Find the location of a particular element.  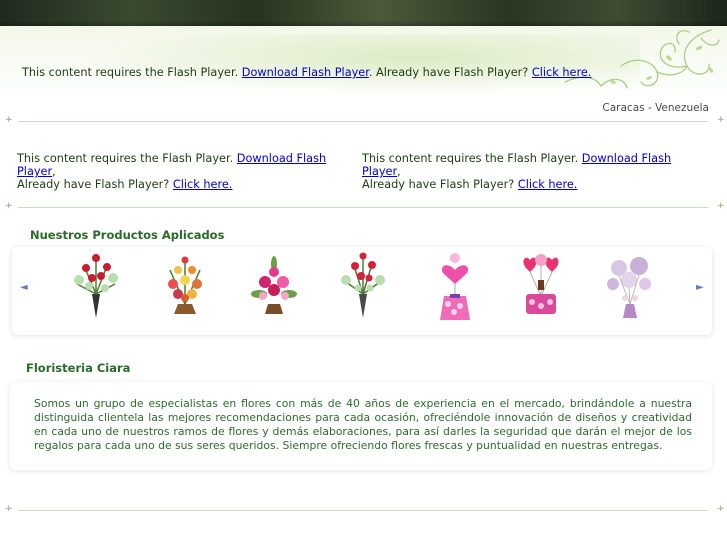

pink-flower-arrangement-icon is located at coordinates (274, 285).